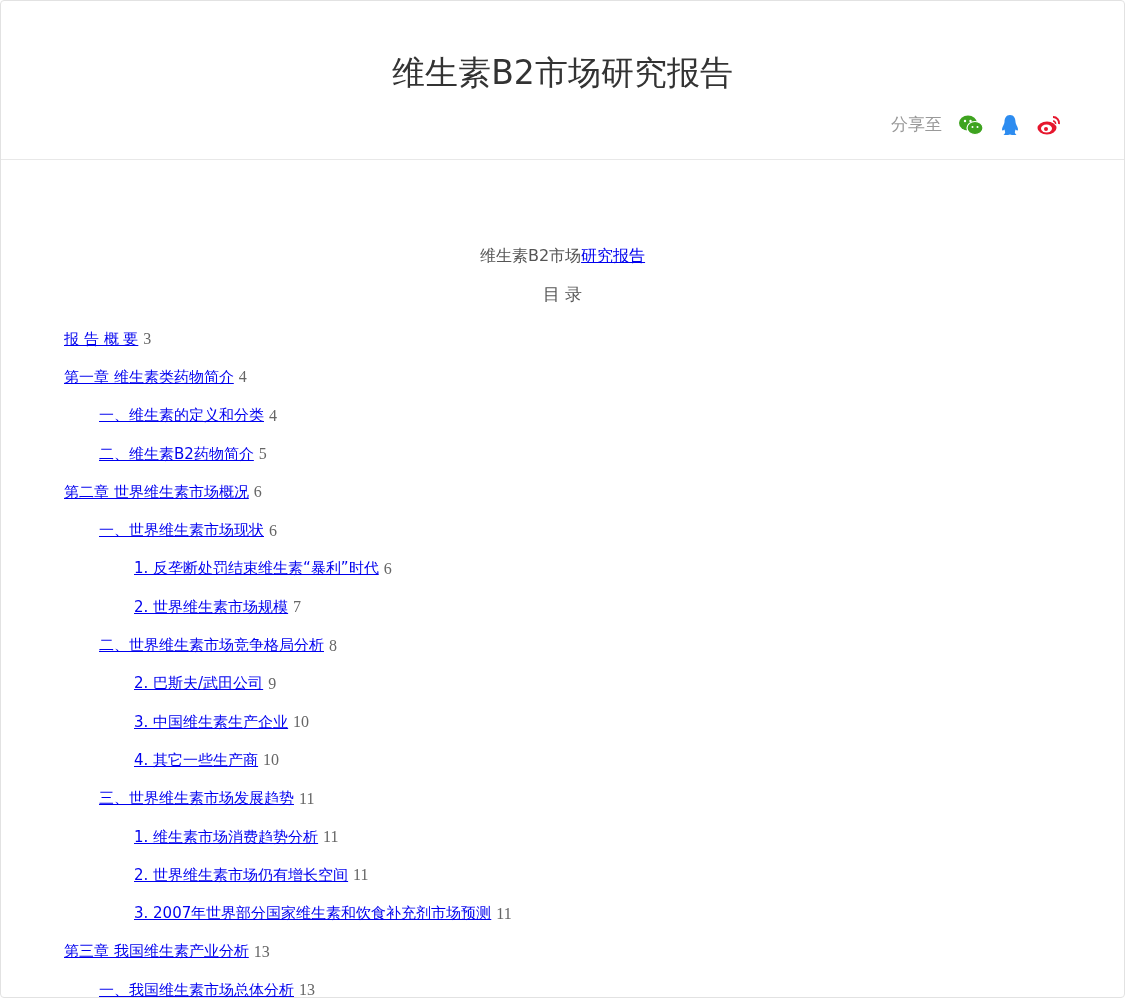  What do you see at coordinates (613, 255) in the screenshot?
I see `report-link: 研究报告` at bounding box center [613, 255].